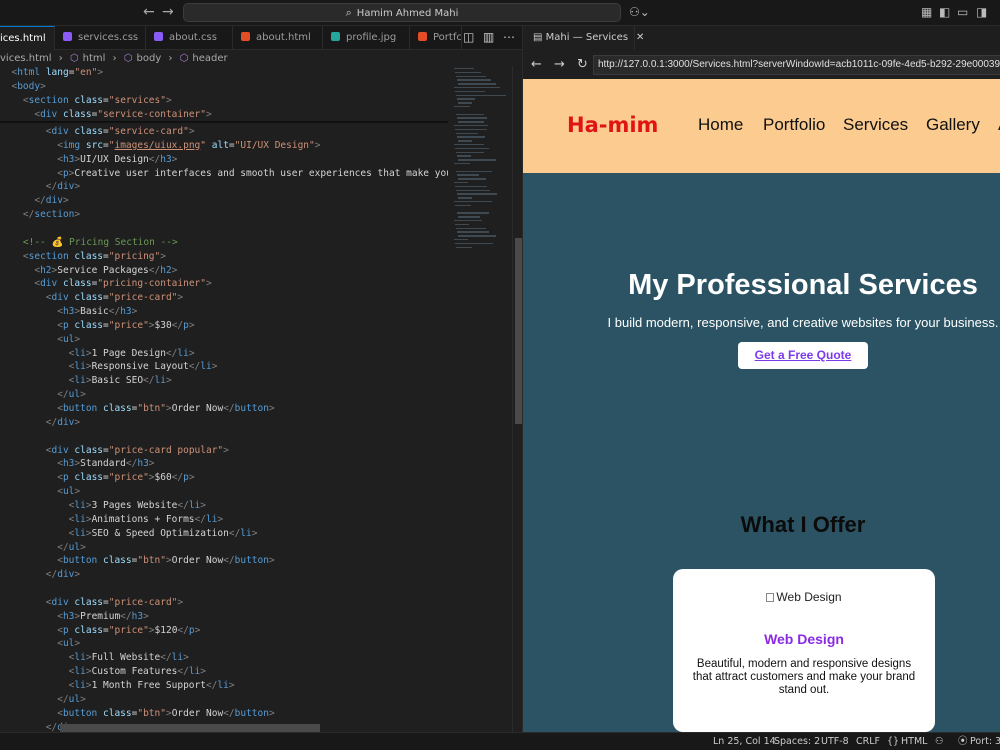 This screenshot has height=750, width=1000. I want to click on toggle-secondary-sidebar-icon: ◨, so click(981, 12).